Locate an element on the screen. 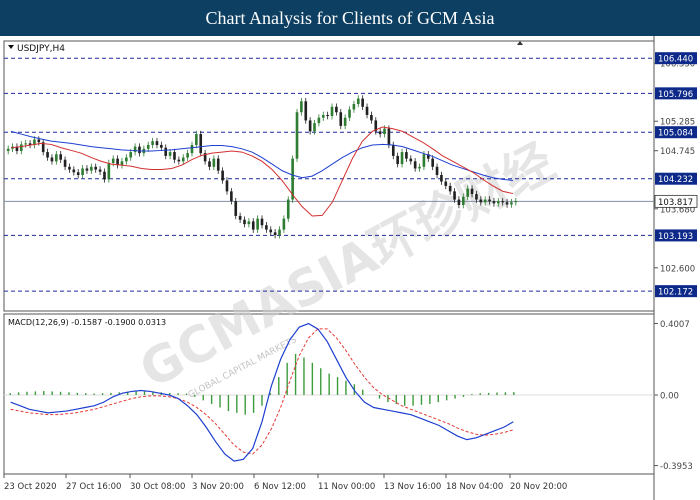 The width and height of the screenshot is (700, 500). level-label: 103.193 is located at coordinates (675, 237).